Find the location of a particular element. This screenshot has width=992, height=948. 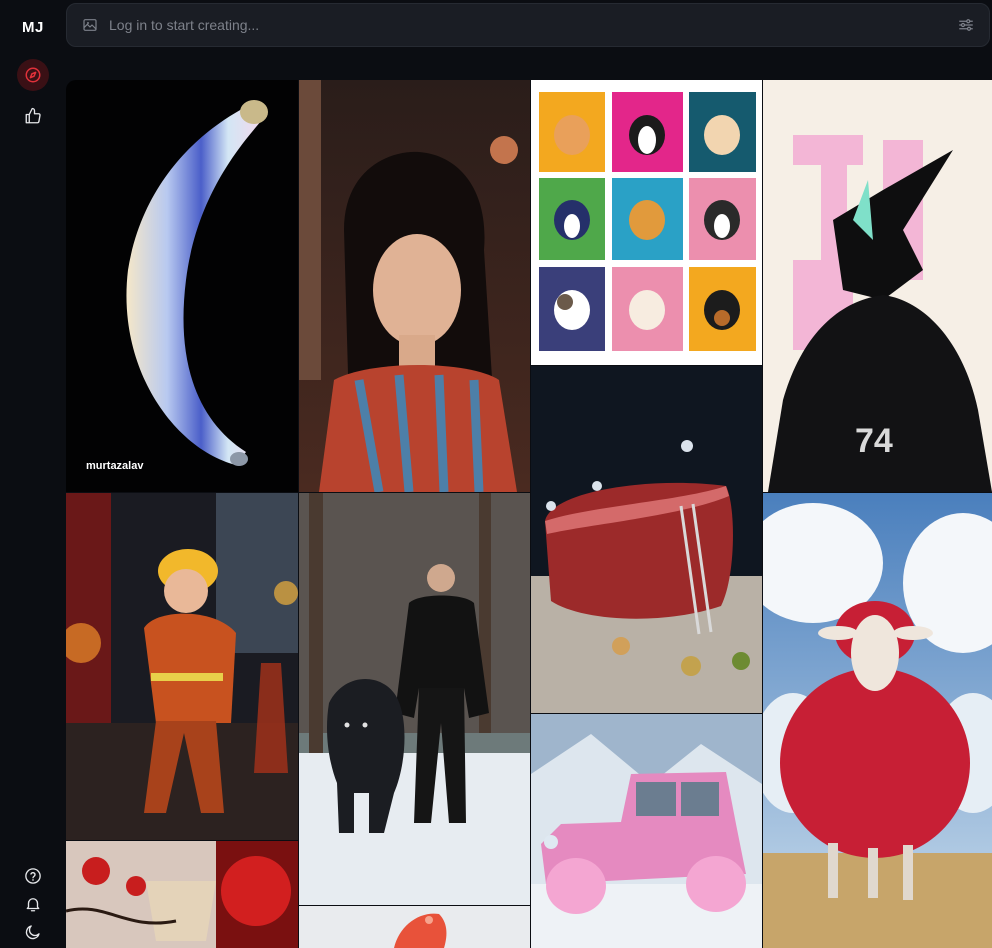

help-icon is located at coordinates (33, 876).